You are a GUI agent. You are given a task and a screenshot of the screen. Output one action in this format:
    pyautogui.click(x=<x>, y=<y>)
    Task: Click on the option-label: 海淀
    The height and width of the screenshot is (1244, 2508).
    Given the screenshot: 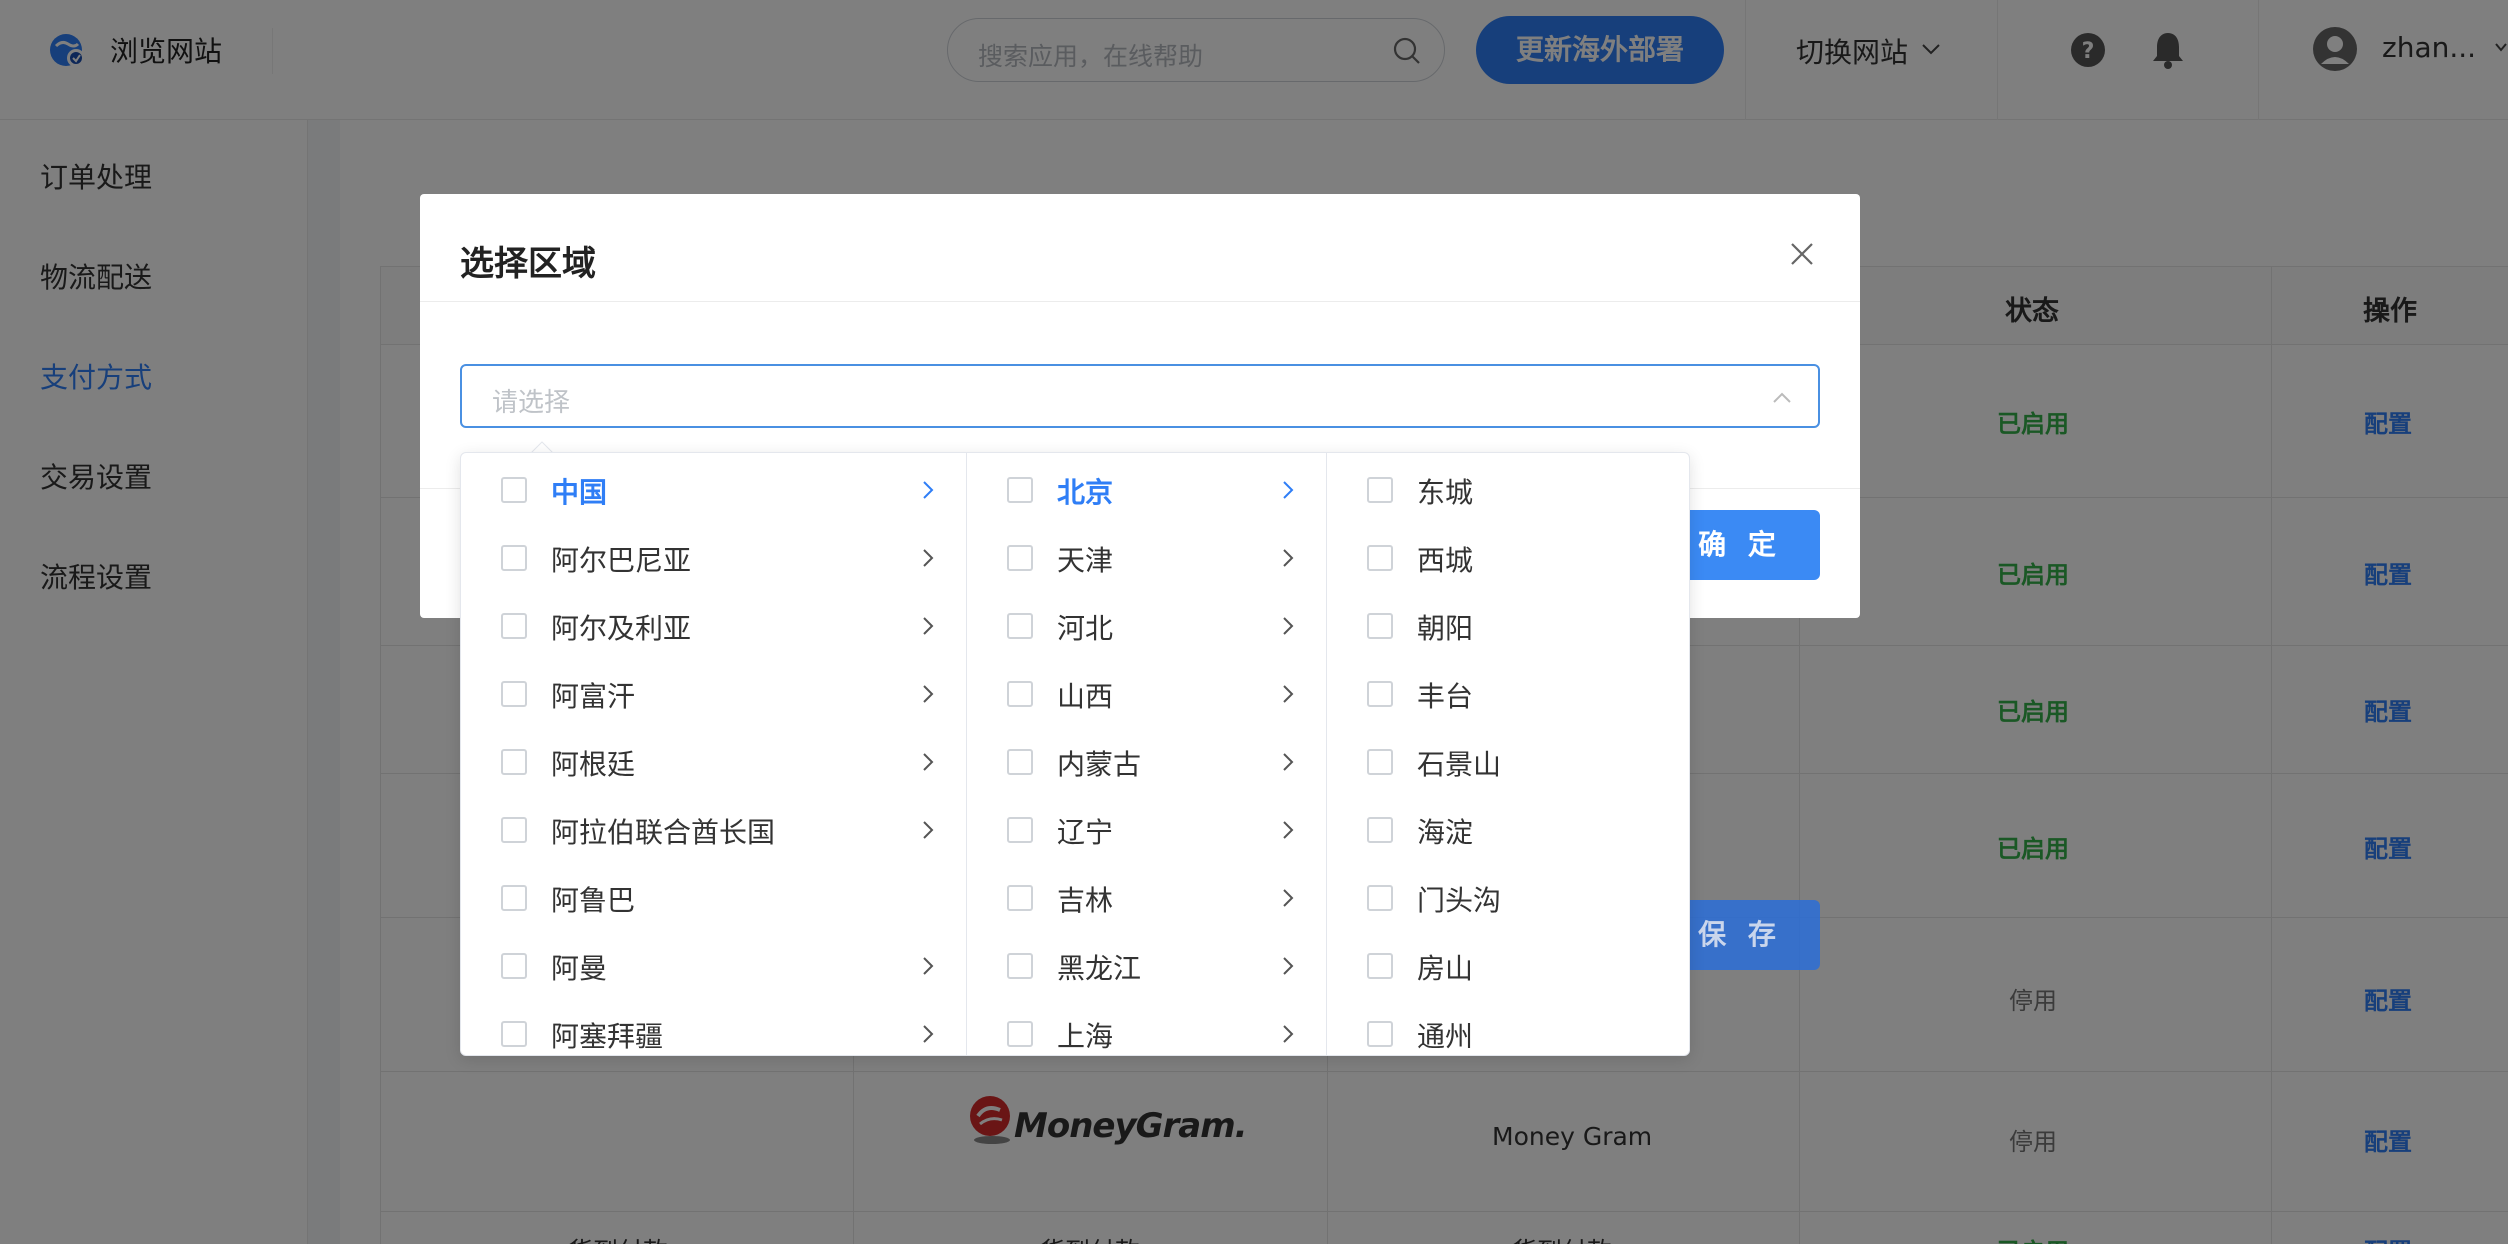 What is the action you would take?
    pyautogui.click(x=1445, y=832)
    